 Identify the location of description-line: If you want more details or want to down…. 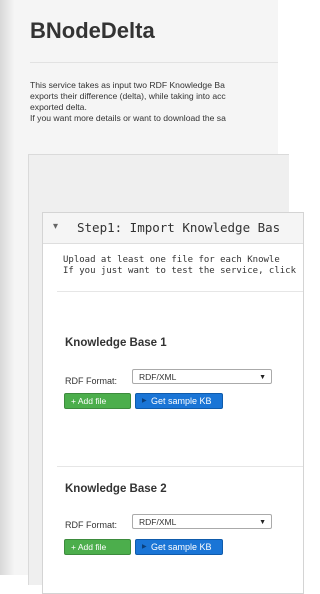
(128, 118).